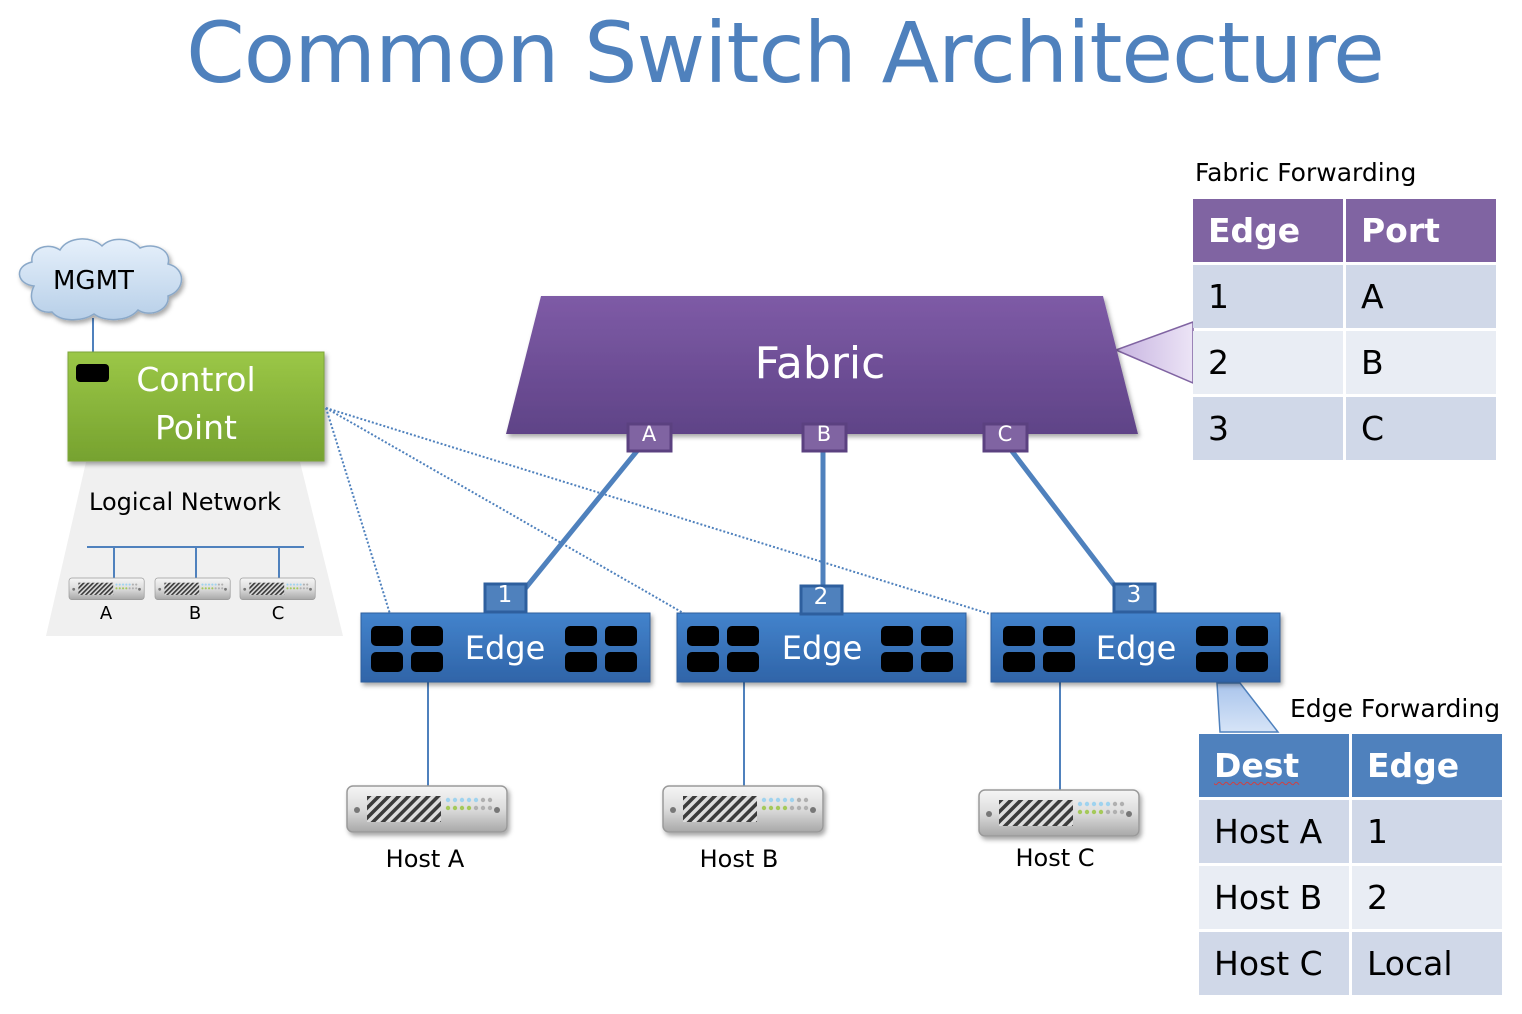 This screenshot has height=1014, width=1522. What do you see at coordinates (1350, 831) in the screenshot?
I see `table-row: Host A 1` at bounding box center [1350, 831].